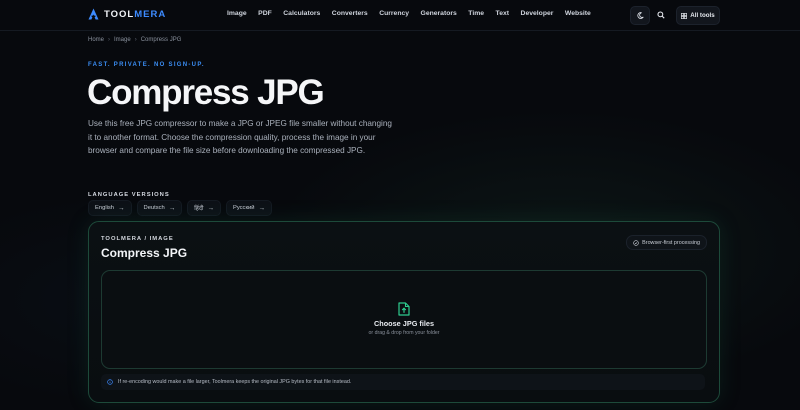  Describe the element at coordinates (144, 253) in the screenshot. I see `tool-card-title: Compress JPG` at that location.